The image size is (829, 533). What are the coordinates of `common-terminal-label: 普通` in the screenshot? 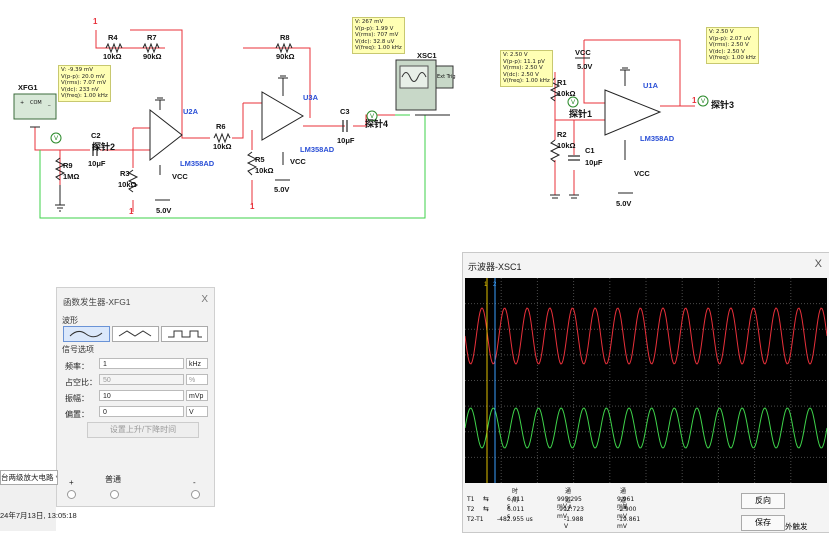 It's located at (113, 479).